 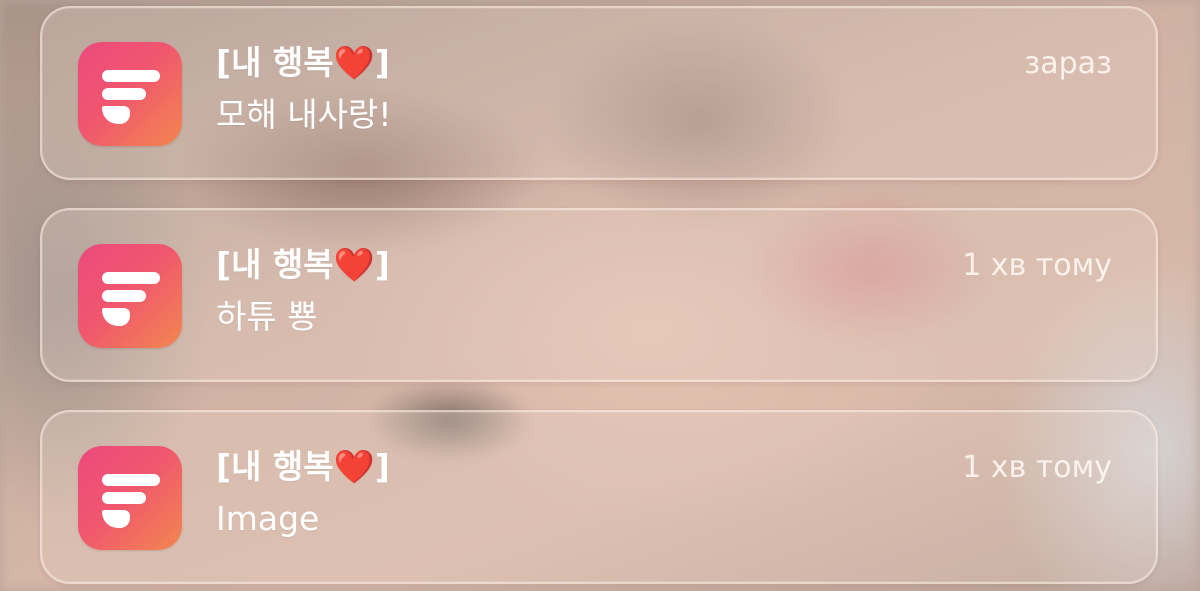 I want to click on notification-message: 하튜 뿅, so click(x=267, y=316).